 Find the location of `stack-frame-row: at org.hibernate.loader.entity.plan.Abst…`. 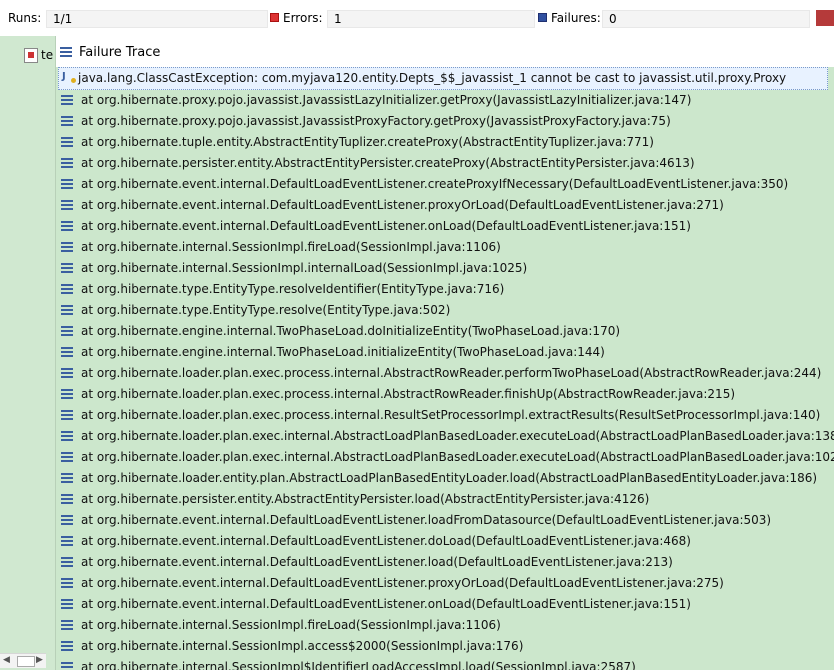

stack-frame-row: at org.hibernate.loader.entity.plan.Abst… is located at coordinates (445, 478).